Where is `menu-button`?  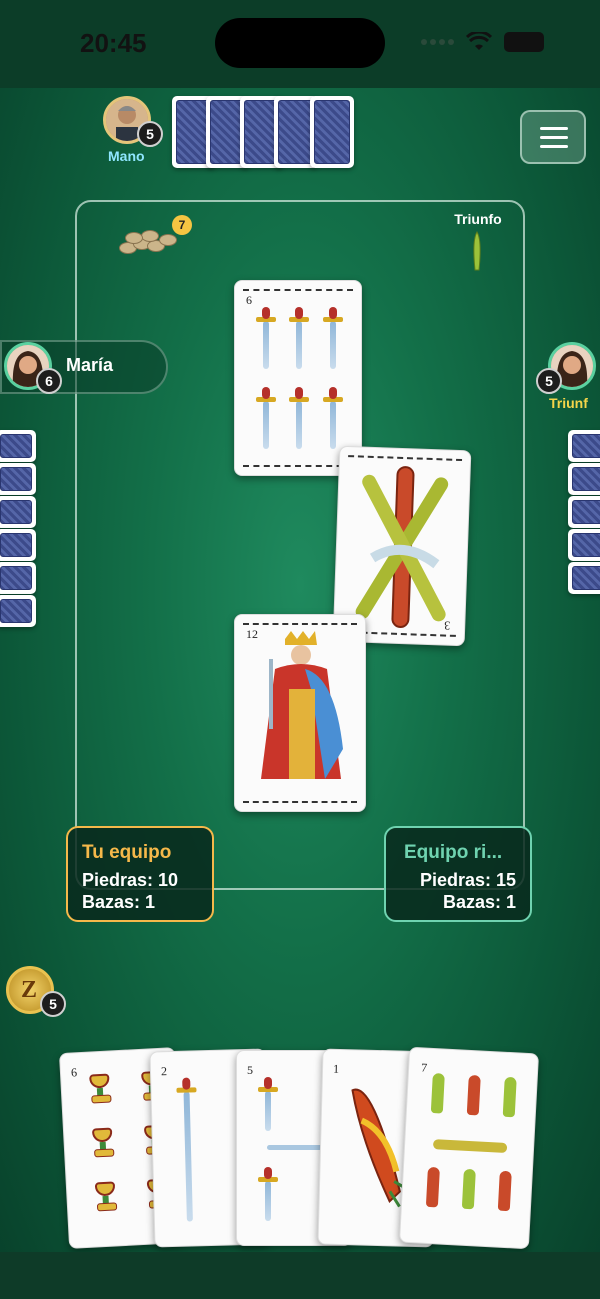
menu-button is located at coordinates (553, 137).